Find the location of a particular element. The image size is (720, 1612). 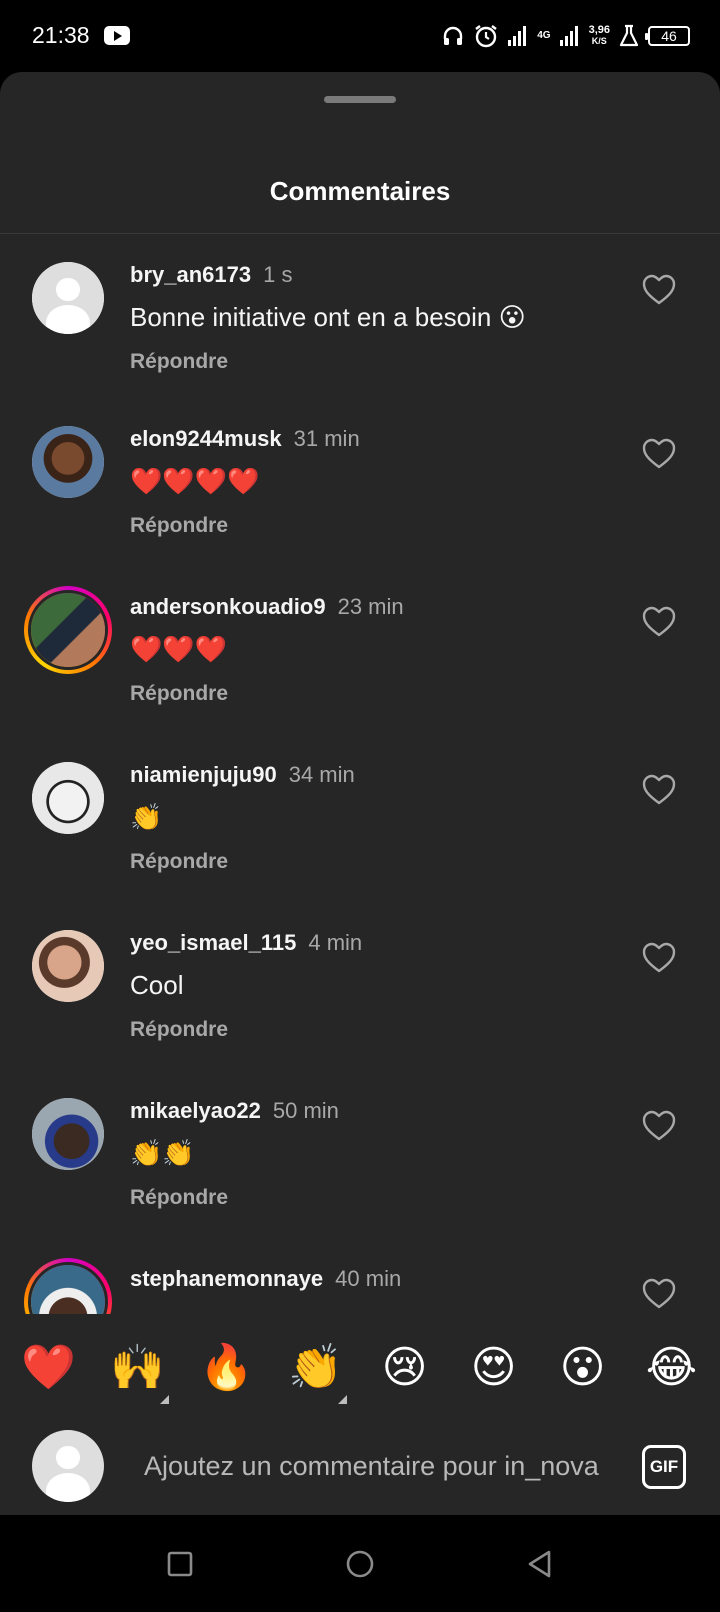

comment-time: 50 min is located at coordinates (305, 1110).